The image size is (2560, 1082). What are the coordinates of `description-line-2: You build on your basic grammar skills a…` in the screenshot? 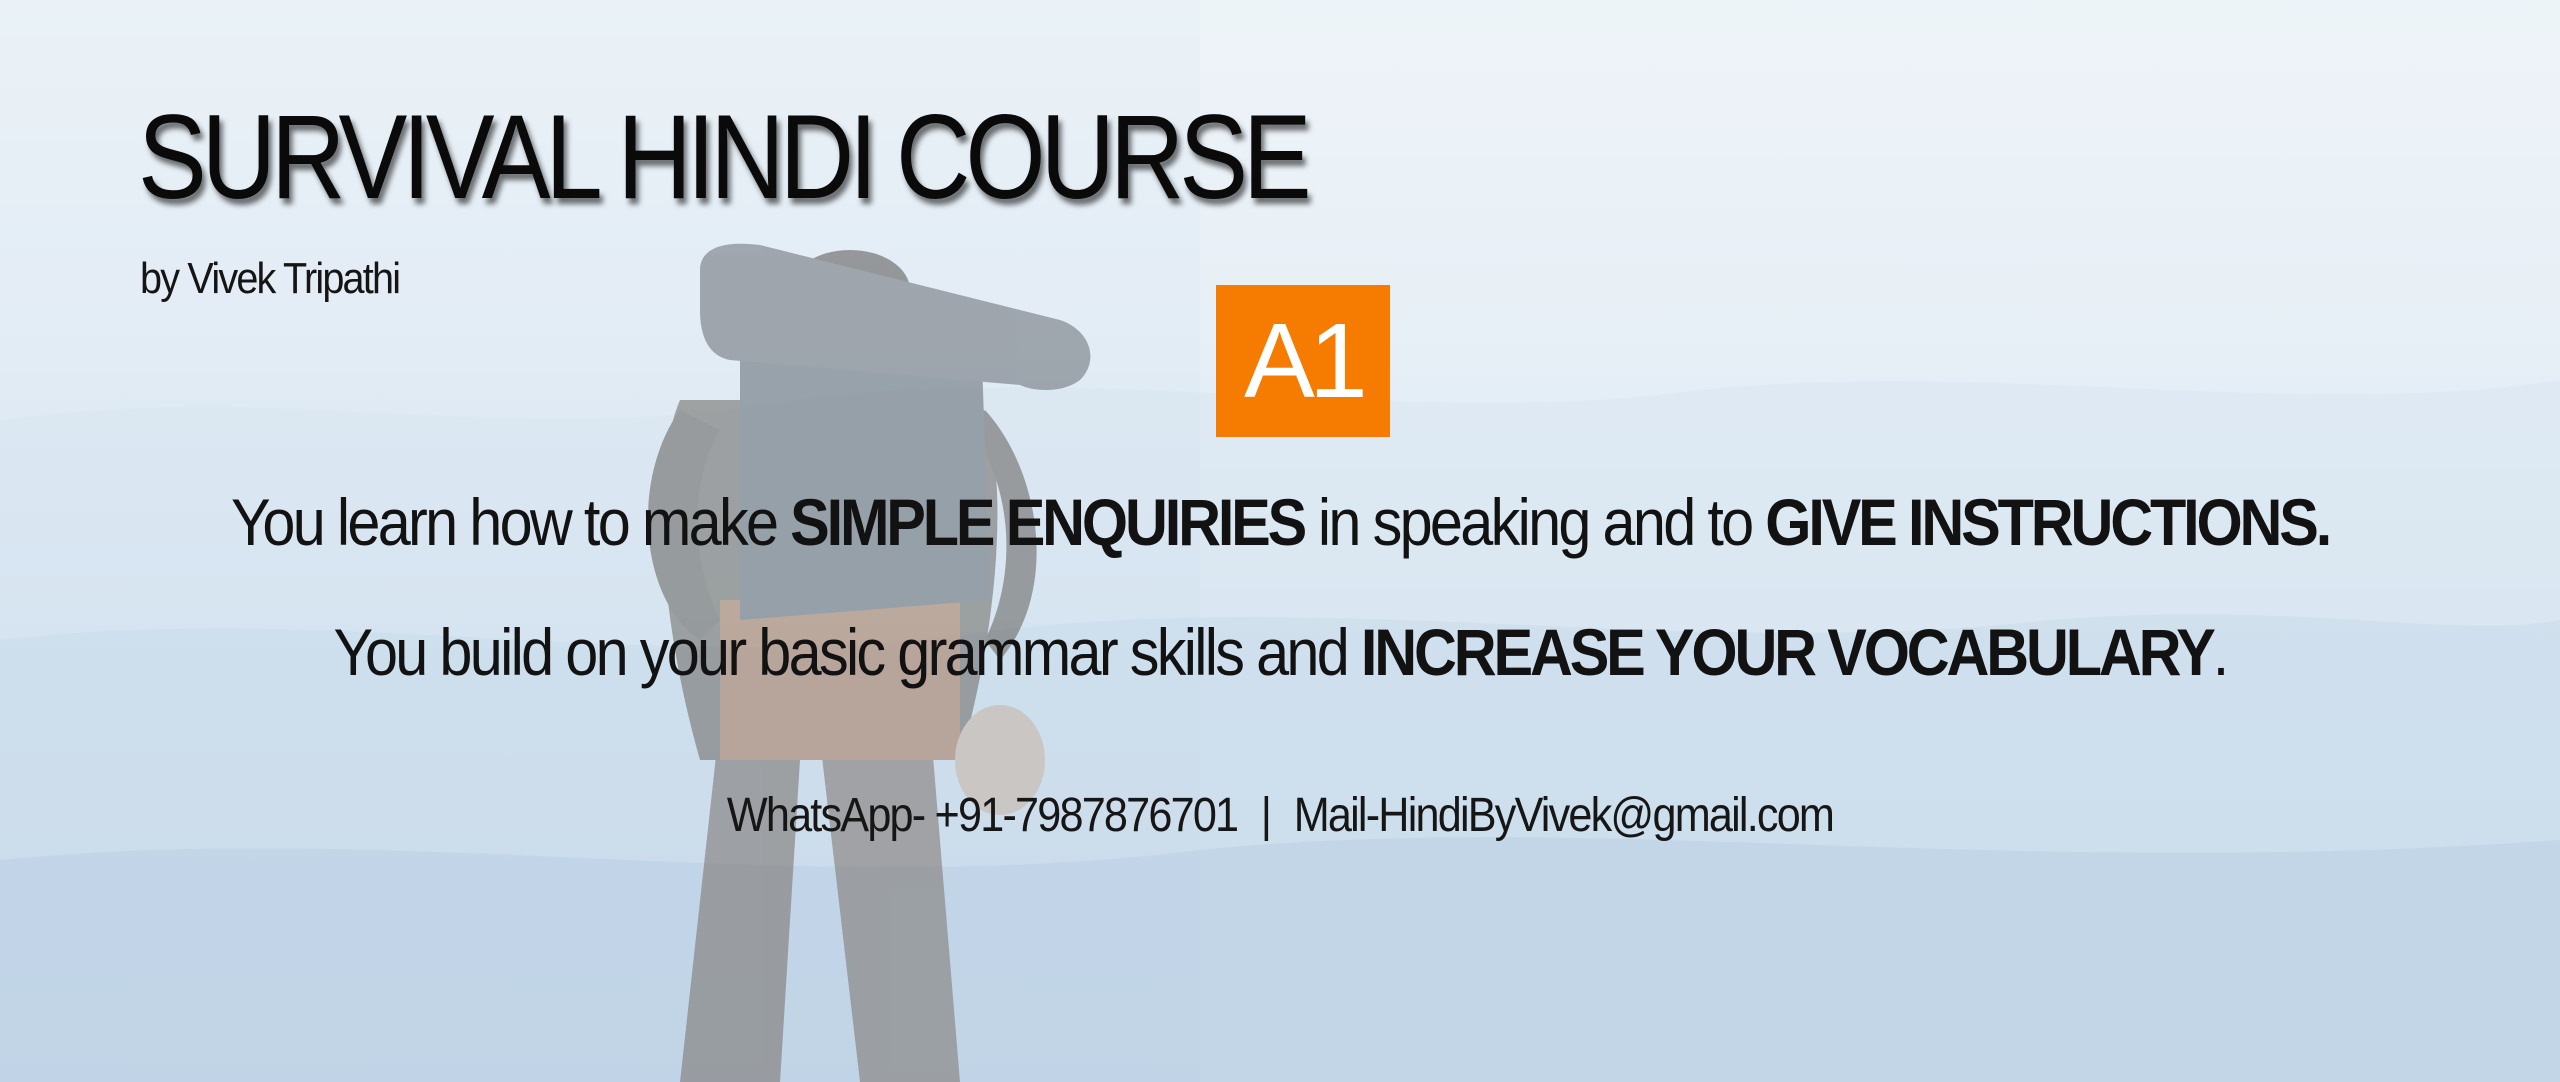 It's located at (1280, 652).